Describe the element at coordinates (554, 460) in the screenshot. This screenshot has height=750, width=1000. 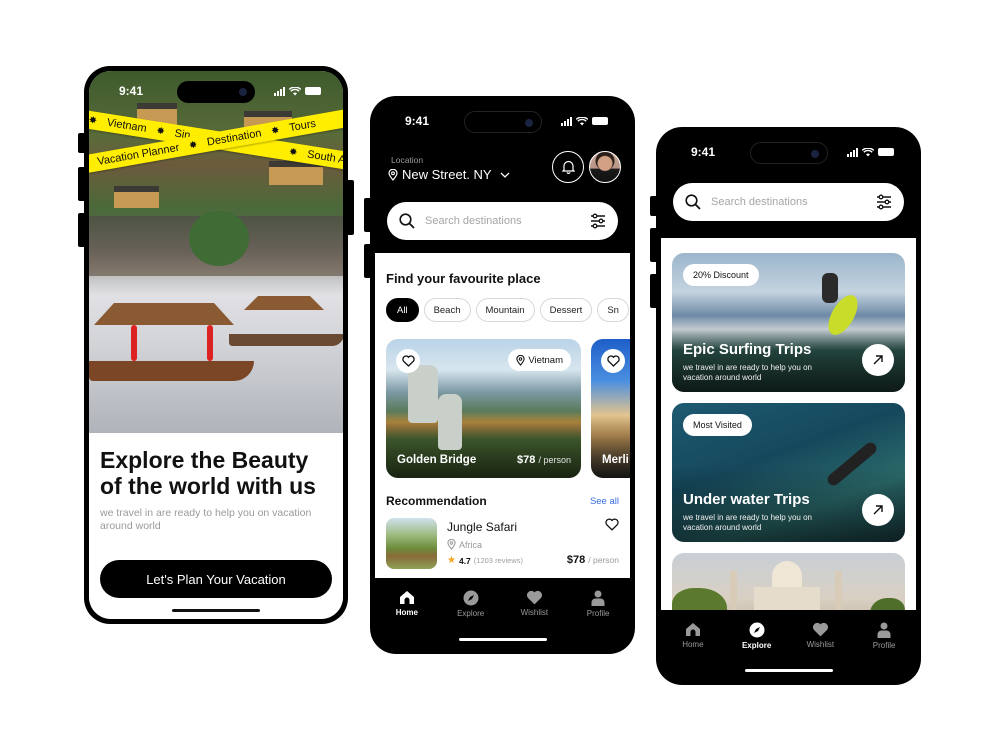
I see `price-unit: / person` at that location.